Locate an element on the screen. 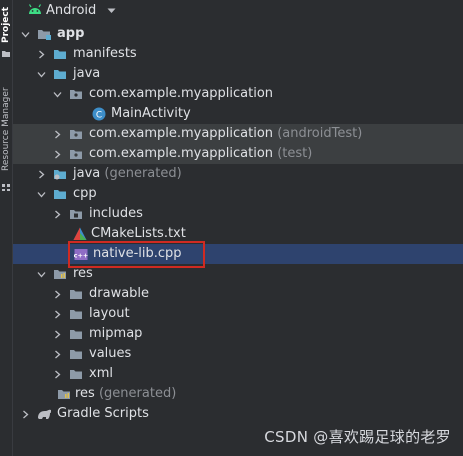  tree-row-manifests: manifests is located at coordinates (238, 54).